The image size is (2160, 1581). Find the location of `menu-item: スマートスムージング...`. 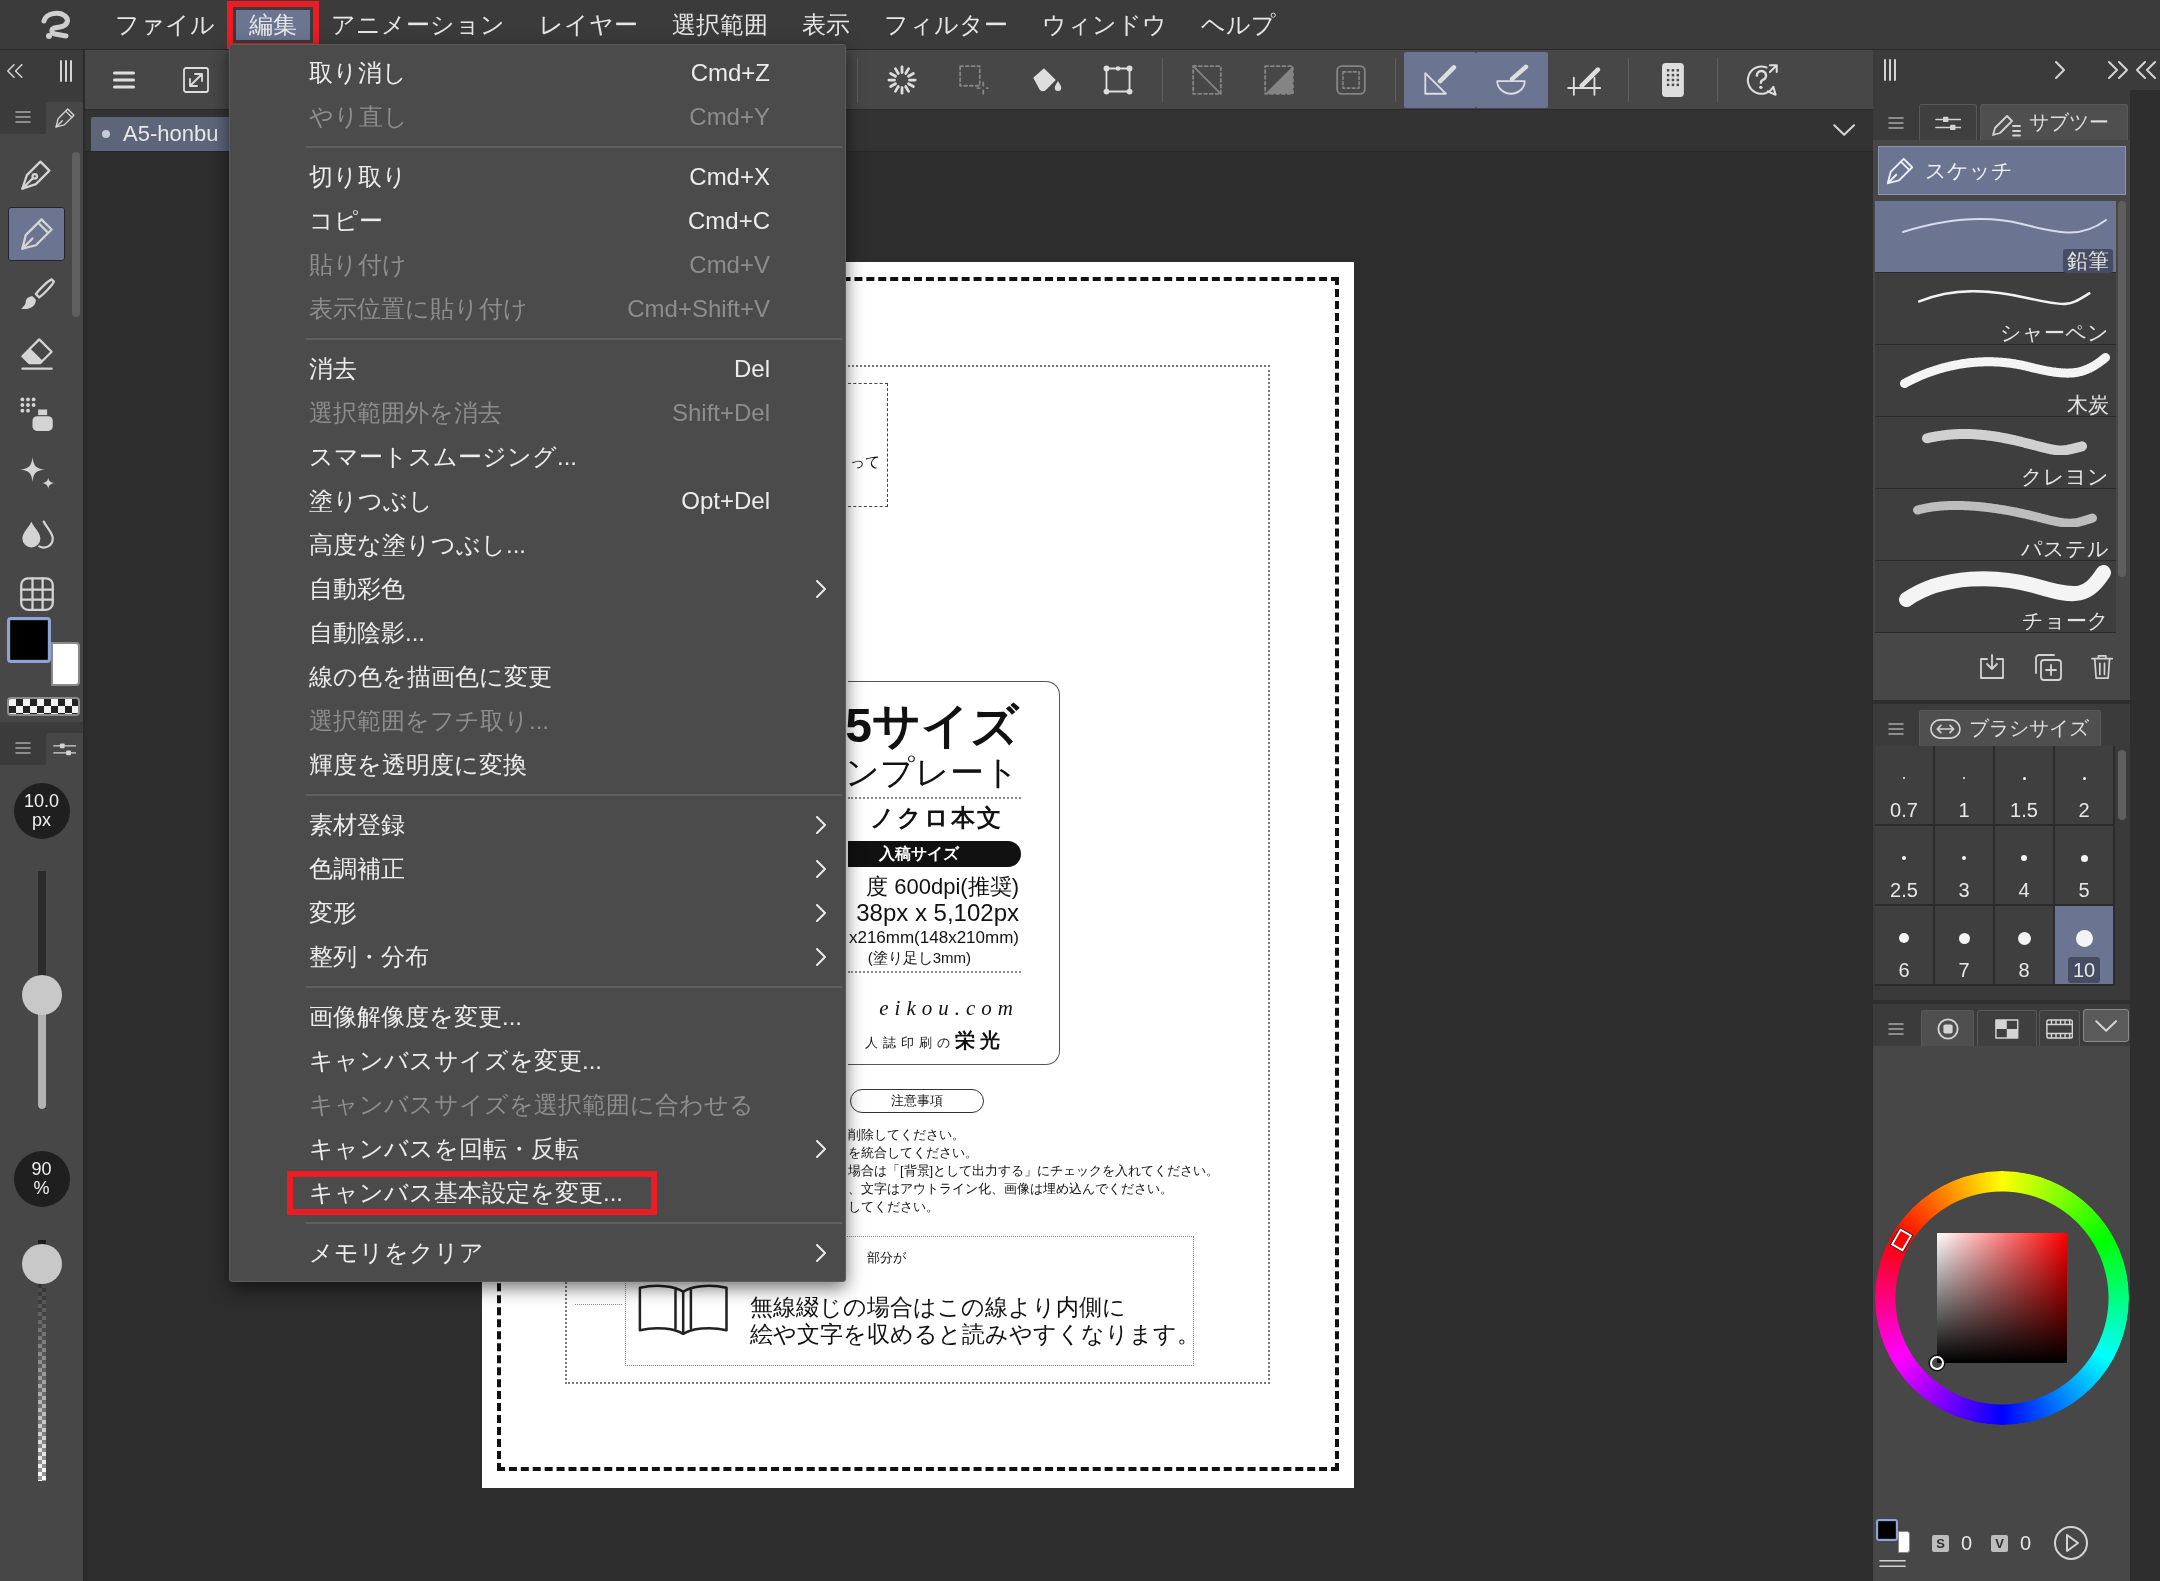

menu-item: スマートスムージング... is located at coordinates (537, 457).